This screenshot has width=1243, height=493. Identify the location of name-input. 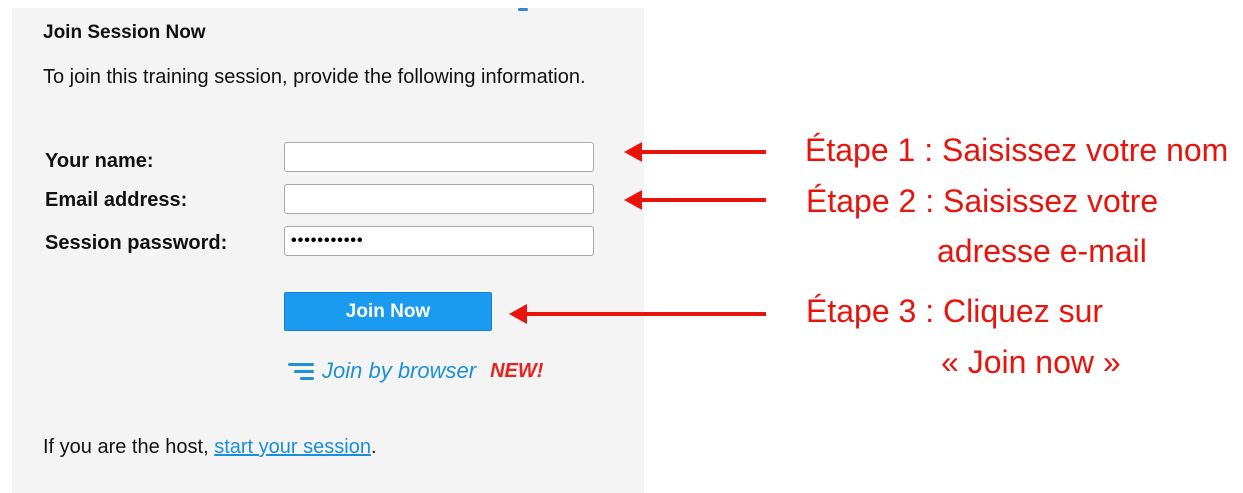
(439, 157).